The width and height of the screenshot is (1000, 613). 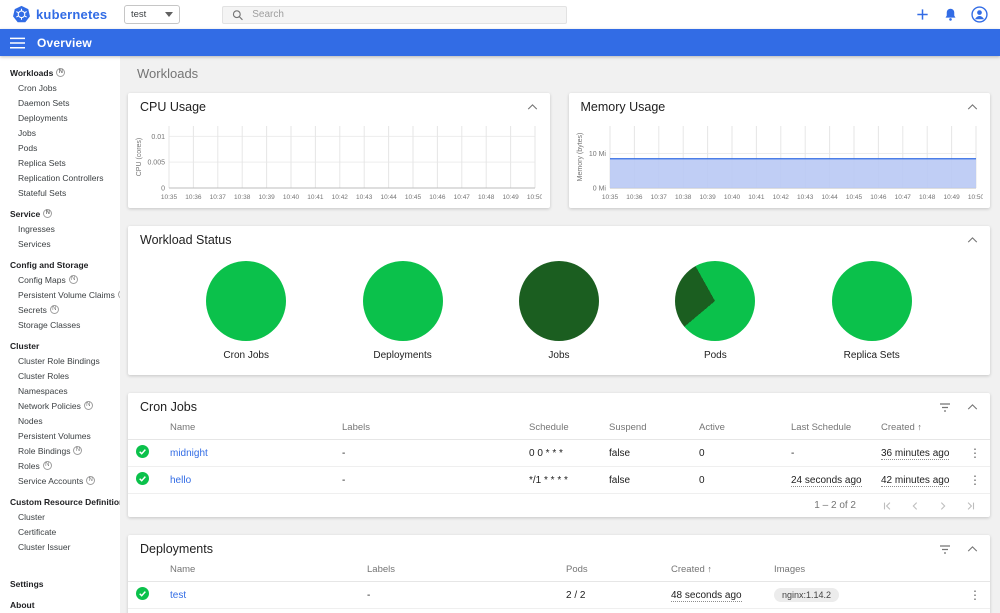 What do you see at coordinates (927, 197) in the screenshot?
I see `svg-text: 10:48` at bounding box center [927, 197].